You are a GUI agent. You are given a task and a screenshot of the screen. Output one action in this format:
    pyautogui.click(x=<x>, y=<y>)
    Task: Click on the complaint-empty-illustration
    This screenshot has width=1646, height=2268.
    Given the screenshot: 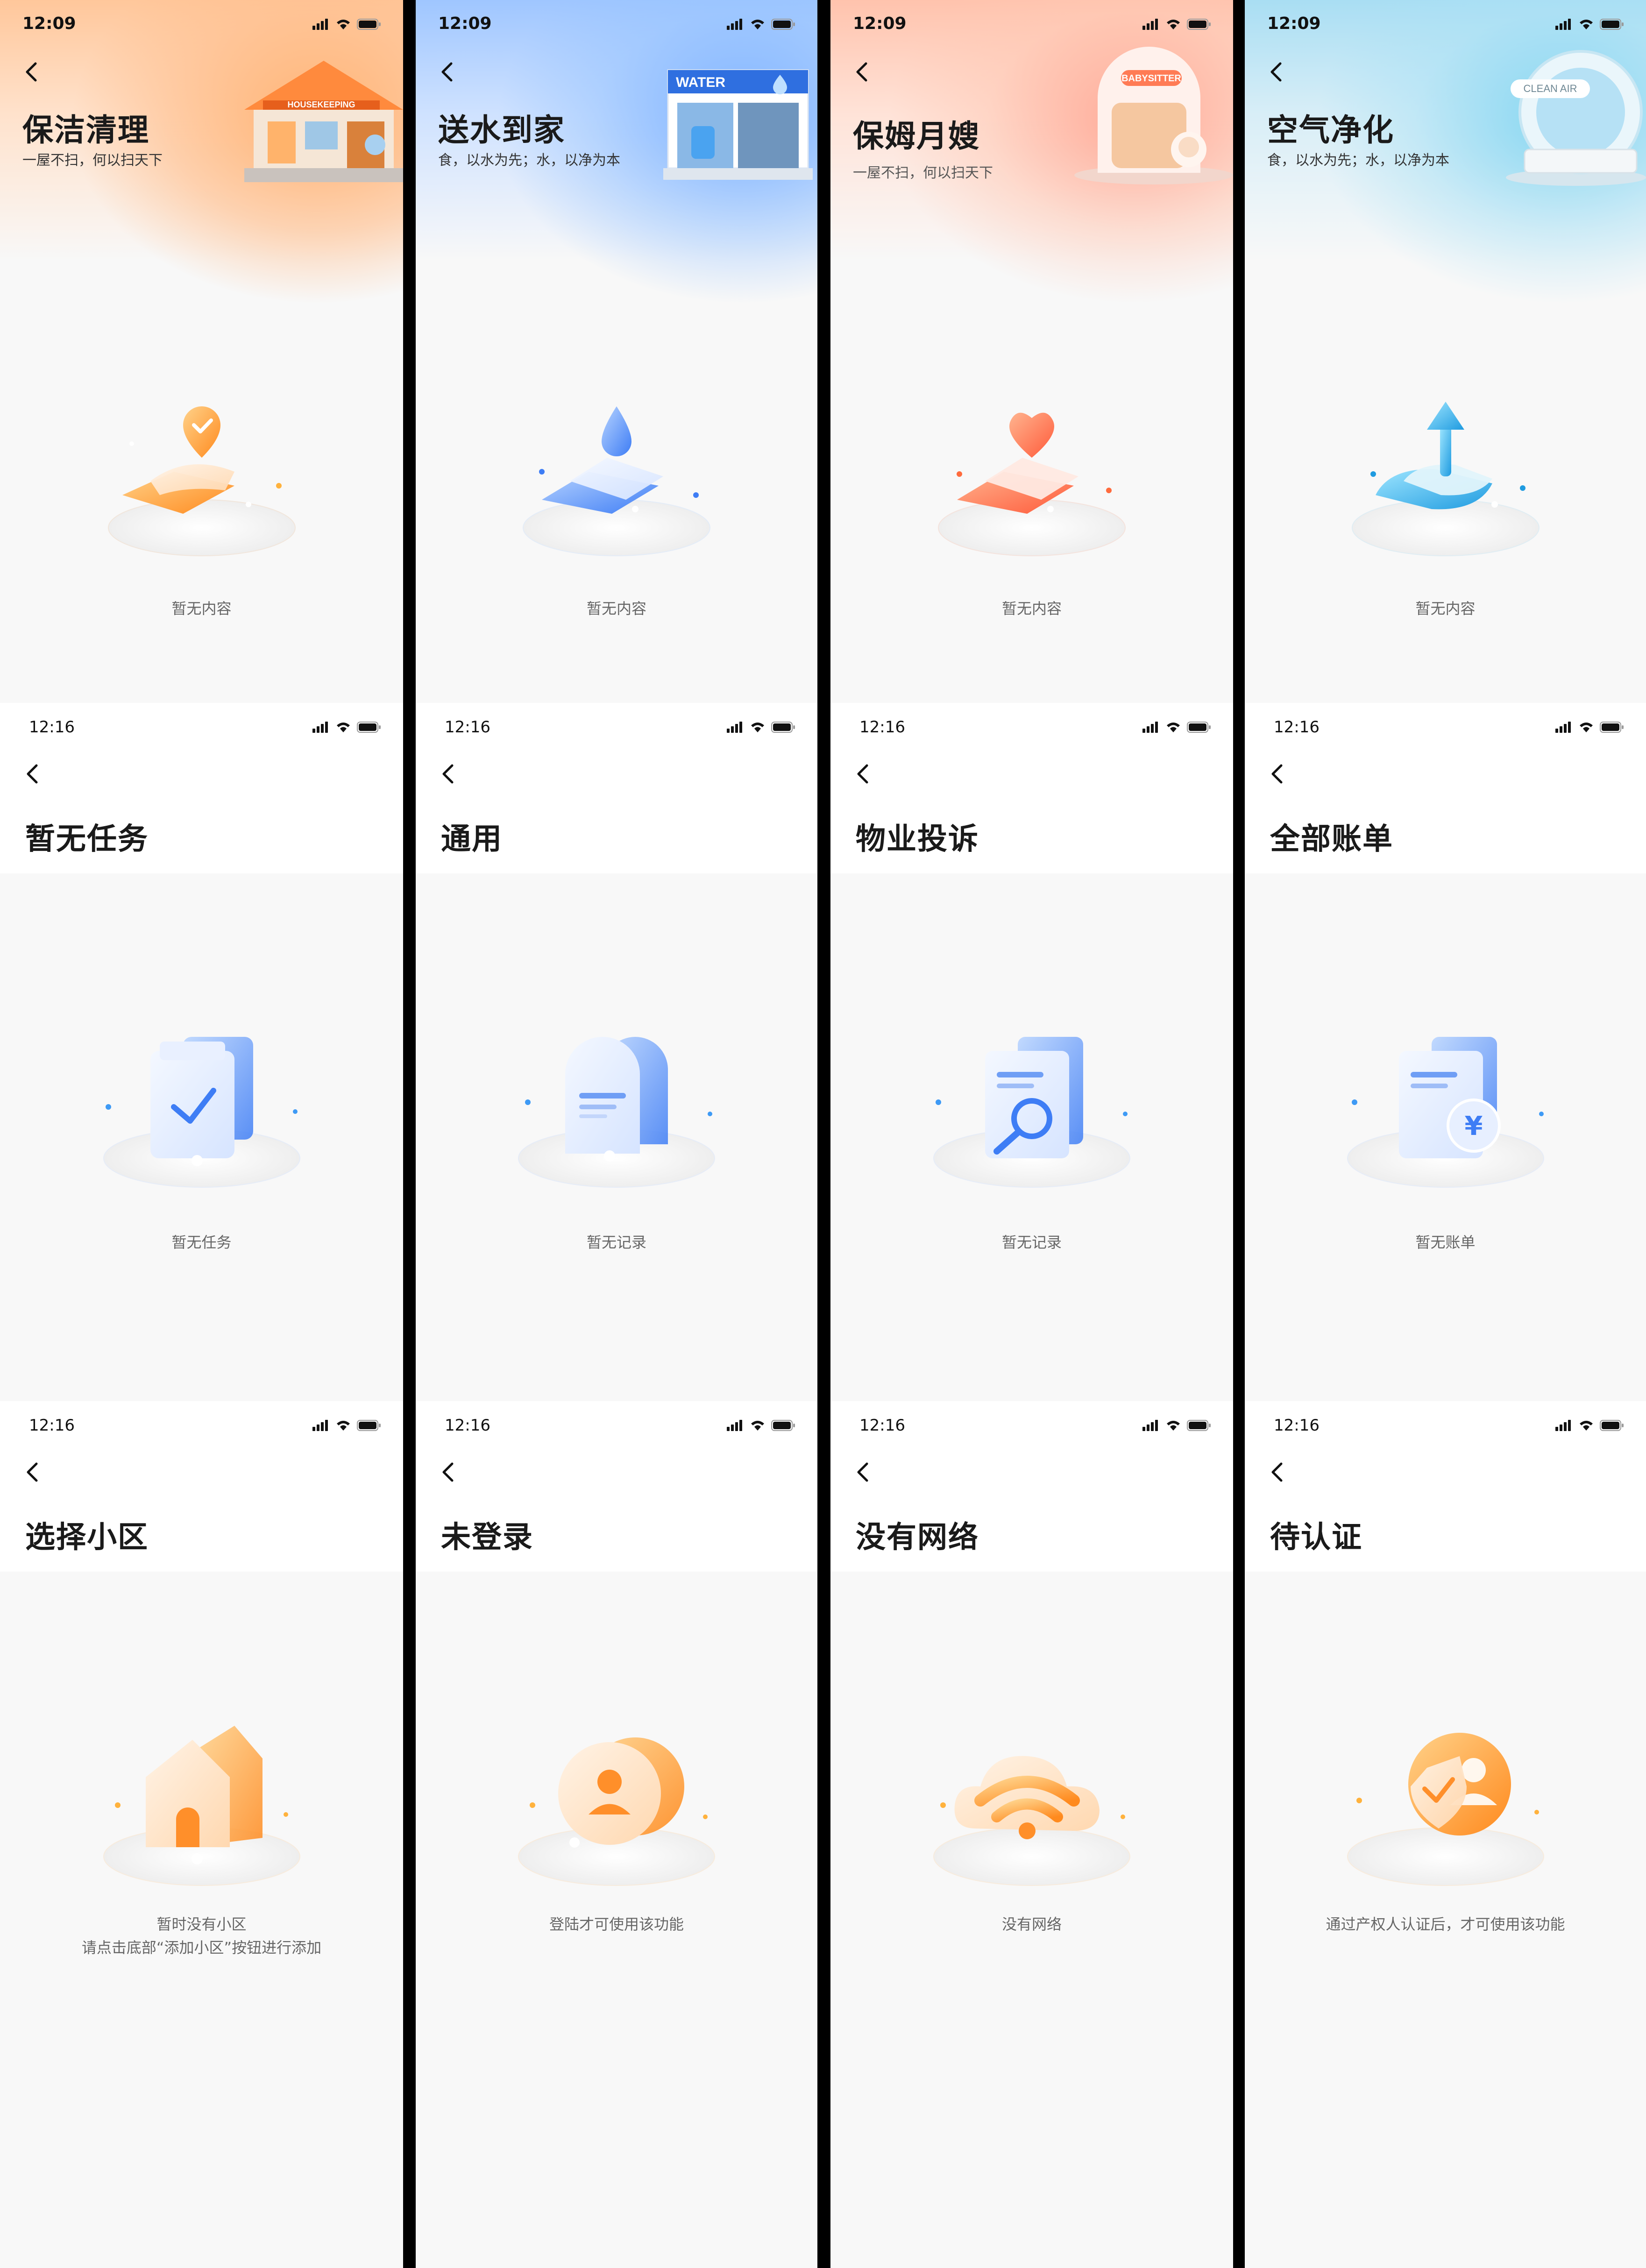 What is the action you would take?
    pyautogui.click(x=1031, y=1112)
    